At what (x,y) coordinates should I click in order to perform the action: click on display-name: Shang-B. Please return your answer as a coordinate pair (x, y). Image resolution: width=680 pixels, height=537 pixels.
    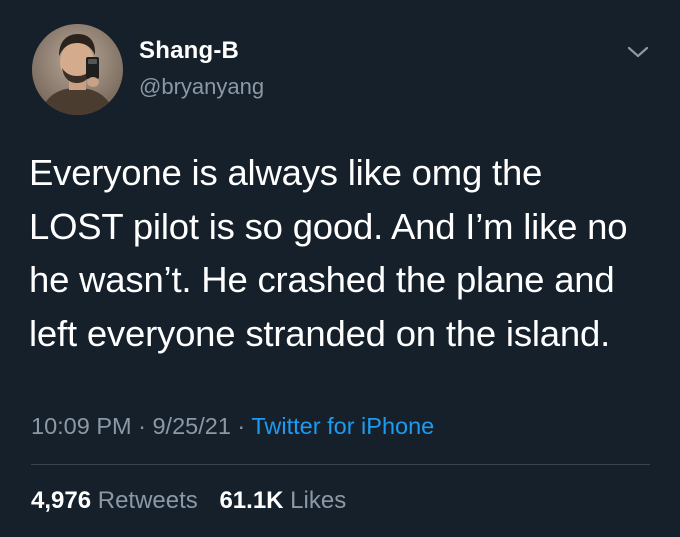
    Looking at the image, I should click on (189, 51).